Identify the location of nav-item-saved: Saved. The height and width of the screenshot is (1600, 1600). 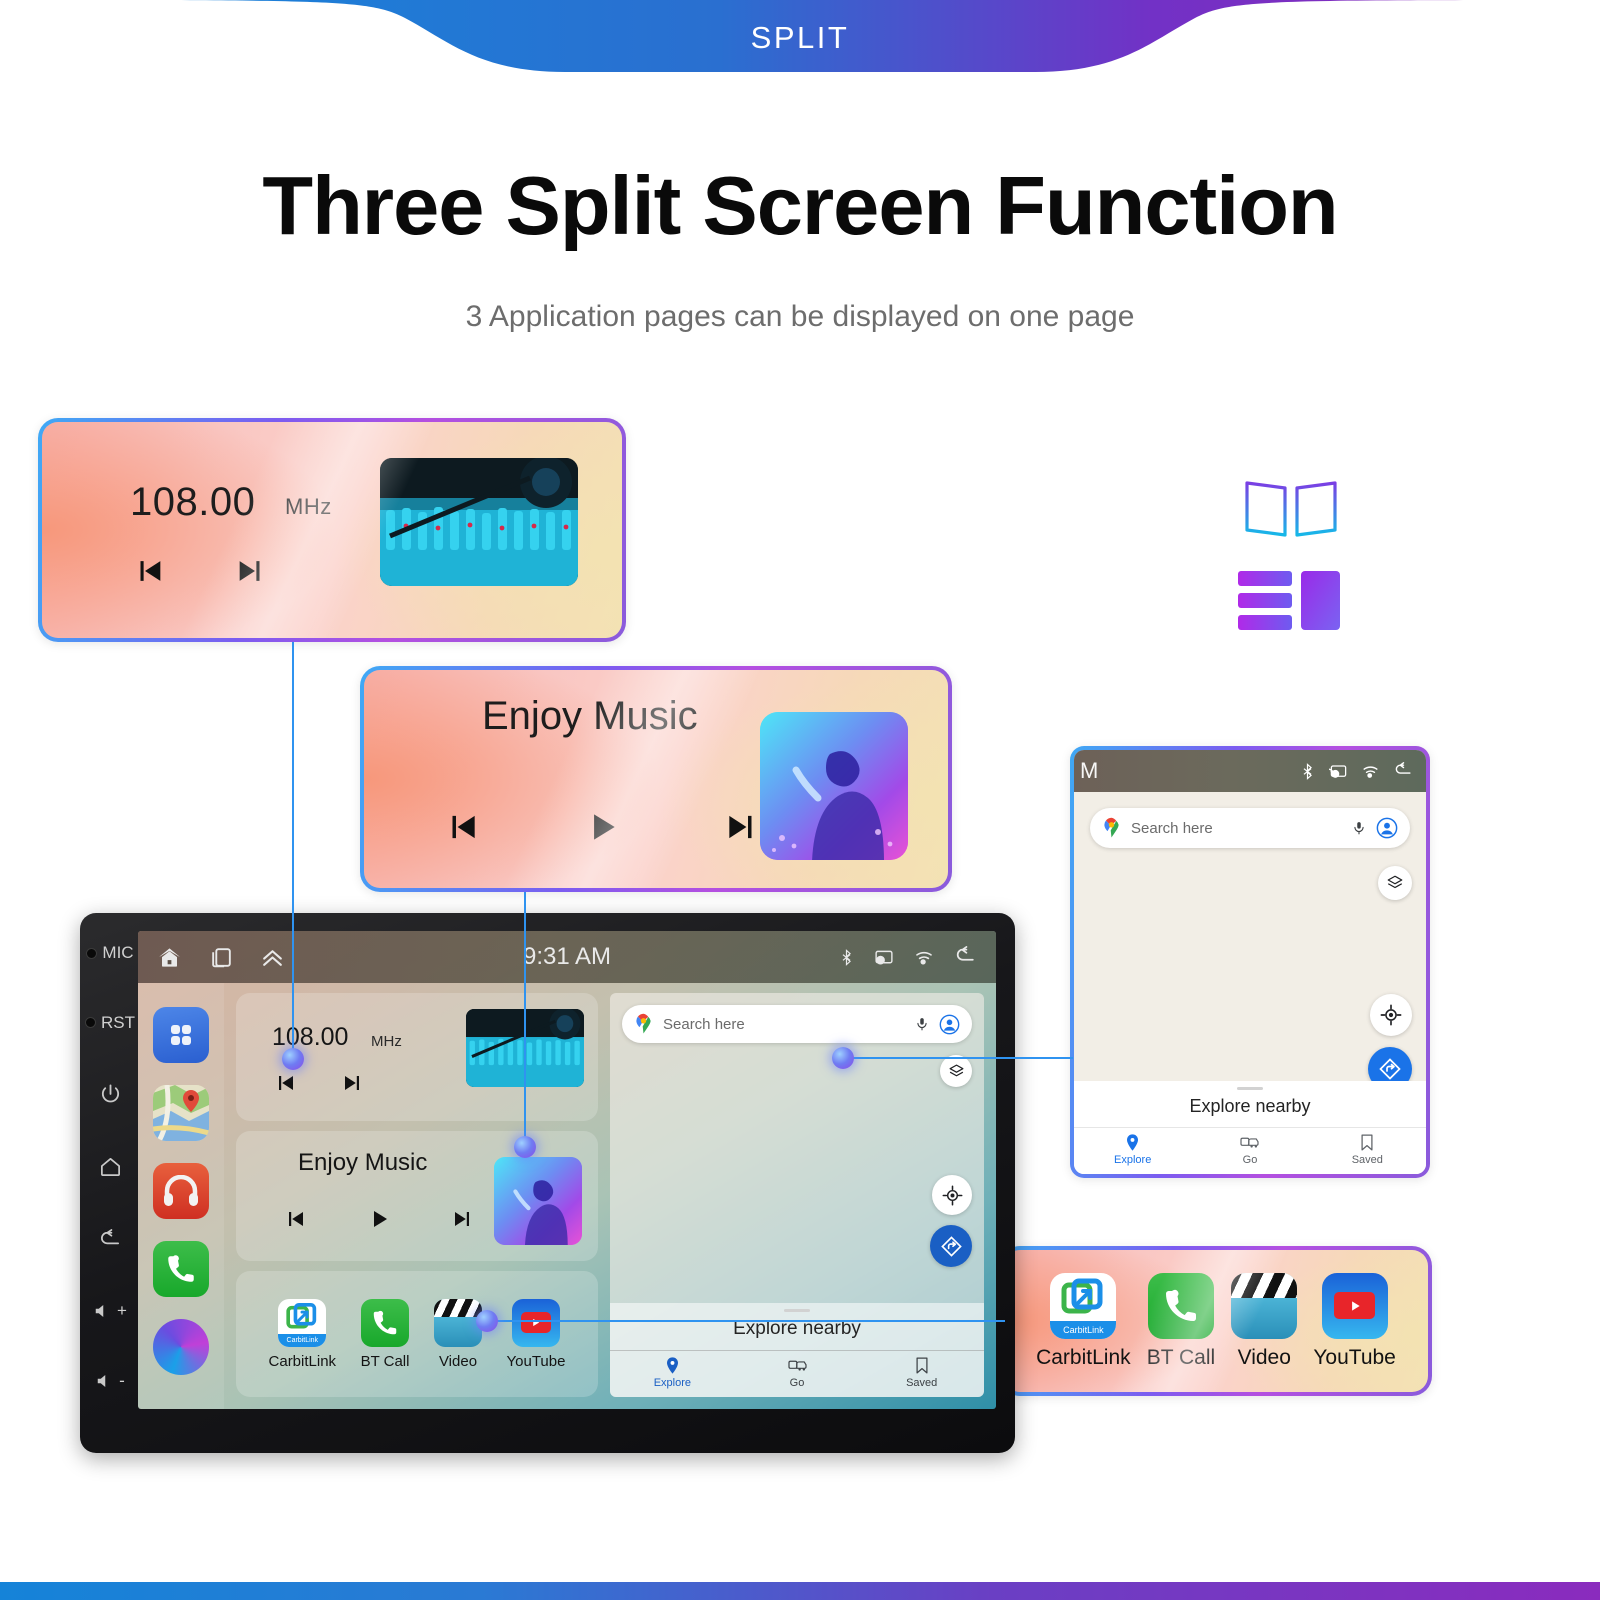
(1367, 1151).